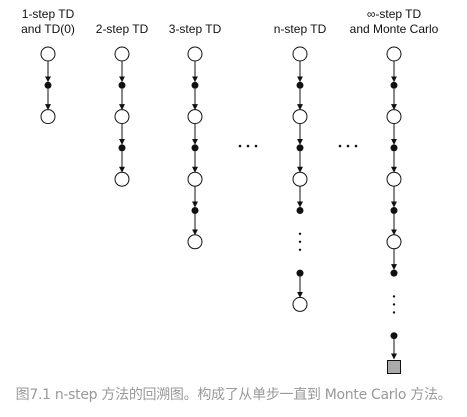 This screenshot has width=467, height=417. I want to click on column-label: 3-step TD, so click(195, 29).